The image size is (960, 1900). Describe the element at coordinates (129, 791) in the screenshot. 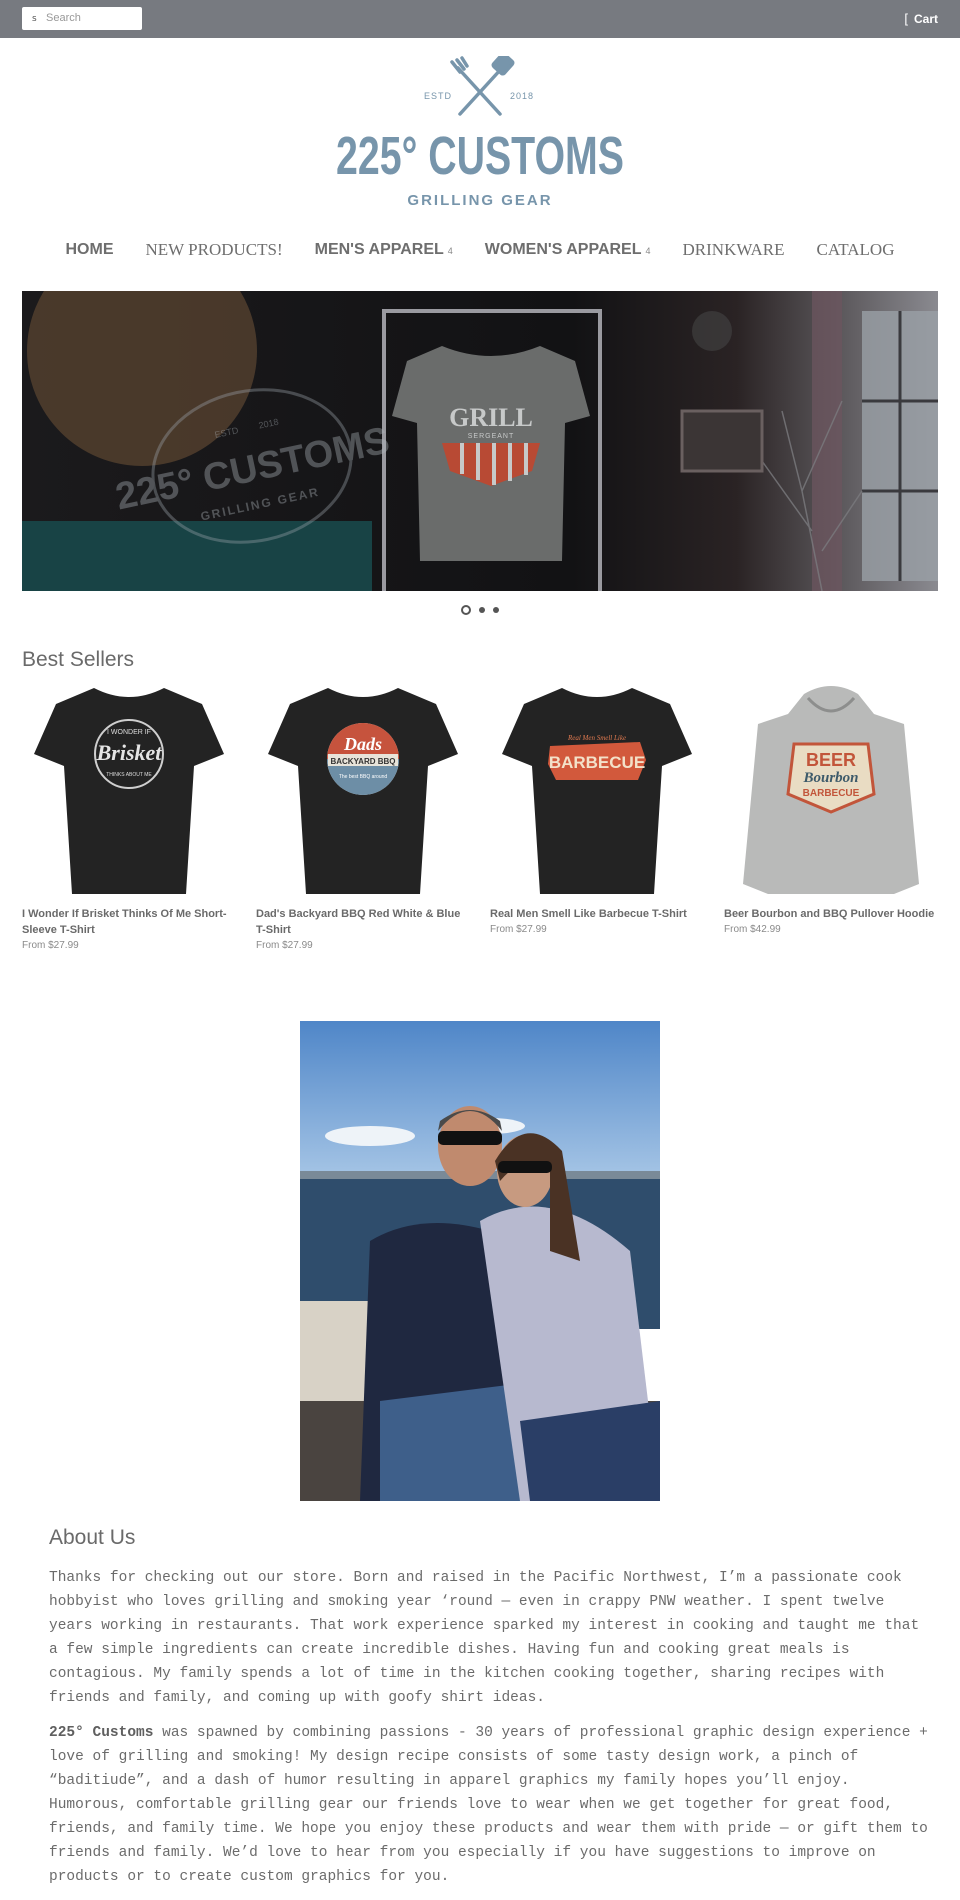

I see `product-image: I WONDER IF Brisket THINKS ABOUT ME` at that location.